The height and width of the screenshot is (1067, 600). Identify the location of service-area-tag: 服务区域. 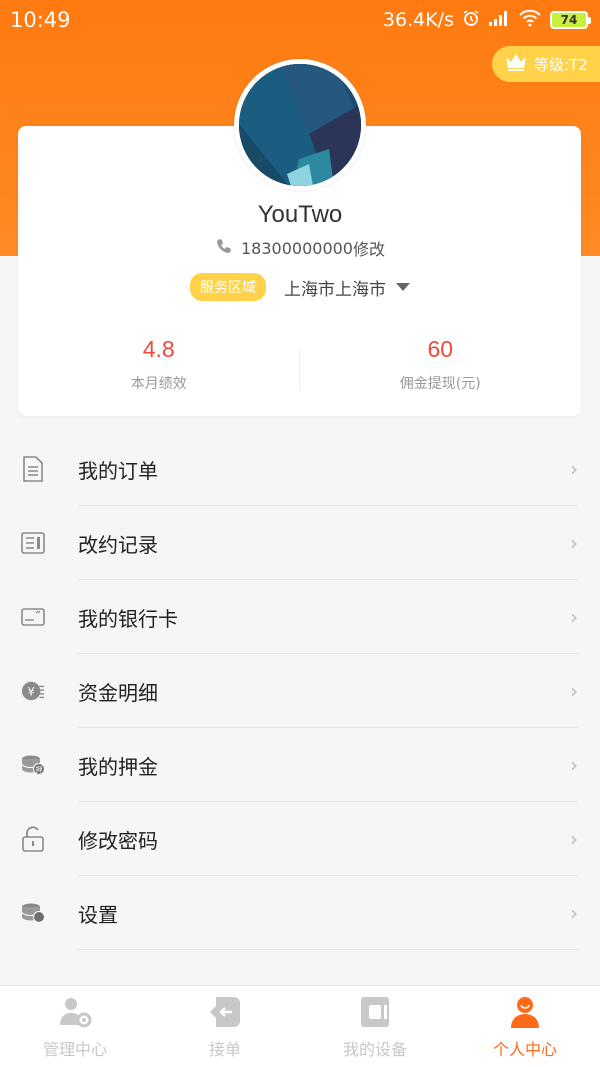
(228, 287).